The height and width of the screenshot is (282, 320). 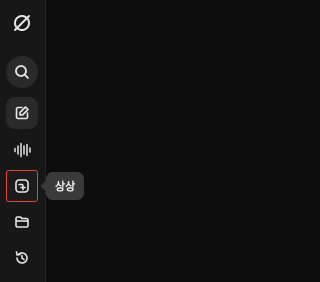 I want to click on voice-button, so click(x=22, y=150).